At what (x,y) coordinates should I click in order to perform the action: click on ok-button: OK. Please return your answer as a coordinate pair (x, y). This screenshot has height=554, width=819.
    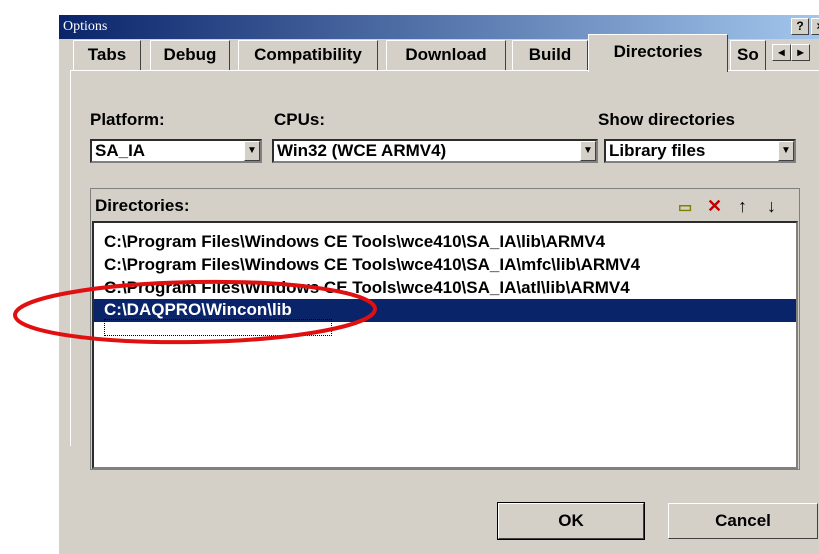
    Looking at the image, I should click on (571, 521).